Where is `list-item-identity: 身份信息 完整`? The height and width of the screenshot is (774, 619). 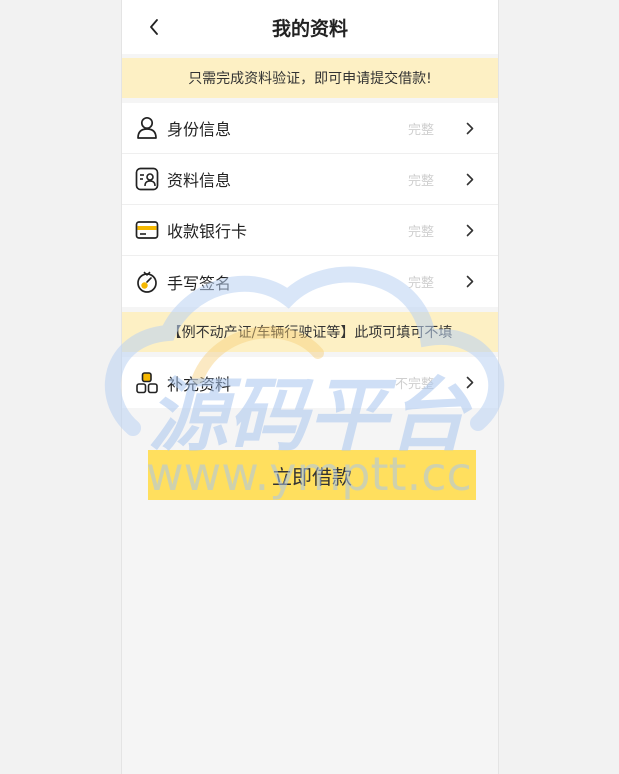
list-item-identity: 身份信息 完整 is located at coordinates (310, 128).